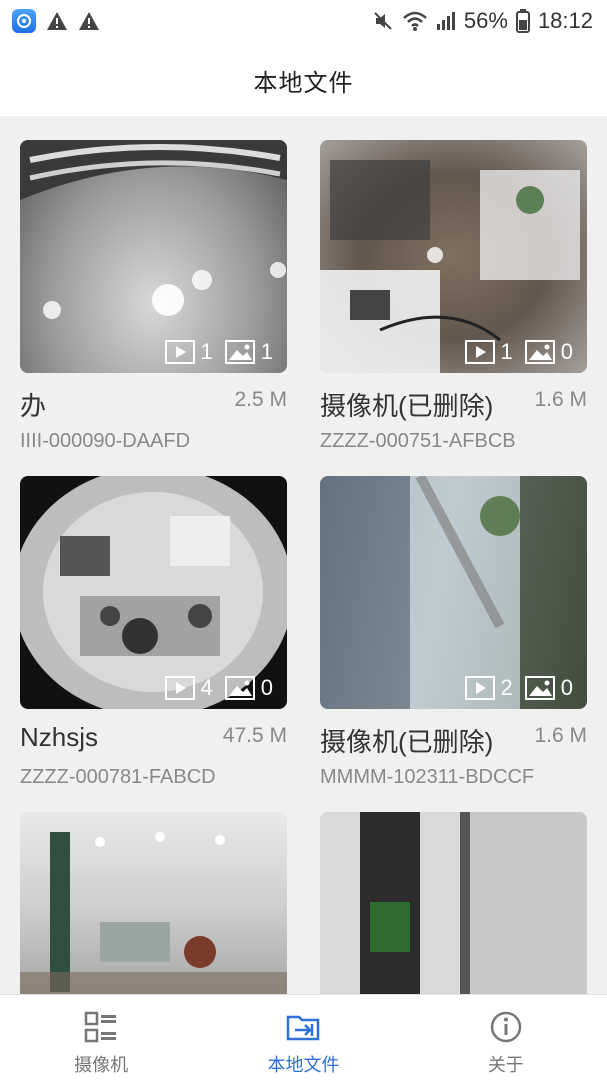  Describe the element at coordinates (303, 1065) in the screenshot. I see `tab-label: 本地文件` at that location.